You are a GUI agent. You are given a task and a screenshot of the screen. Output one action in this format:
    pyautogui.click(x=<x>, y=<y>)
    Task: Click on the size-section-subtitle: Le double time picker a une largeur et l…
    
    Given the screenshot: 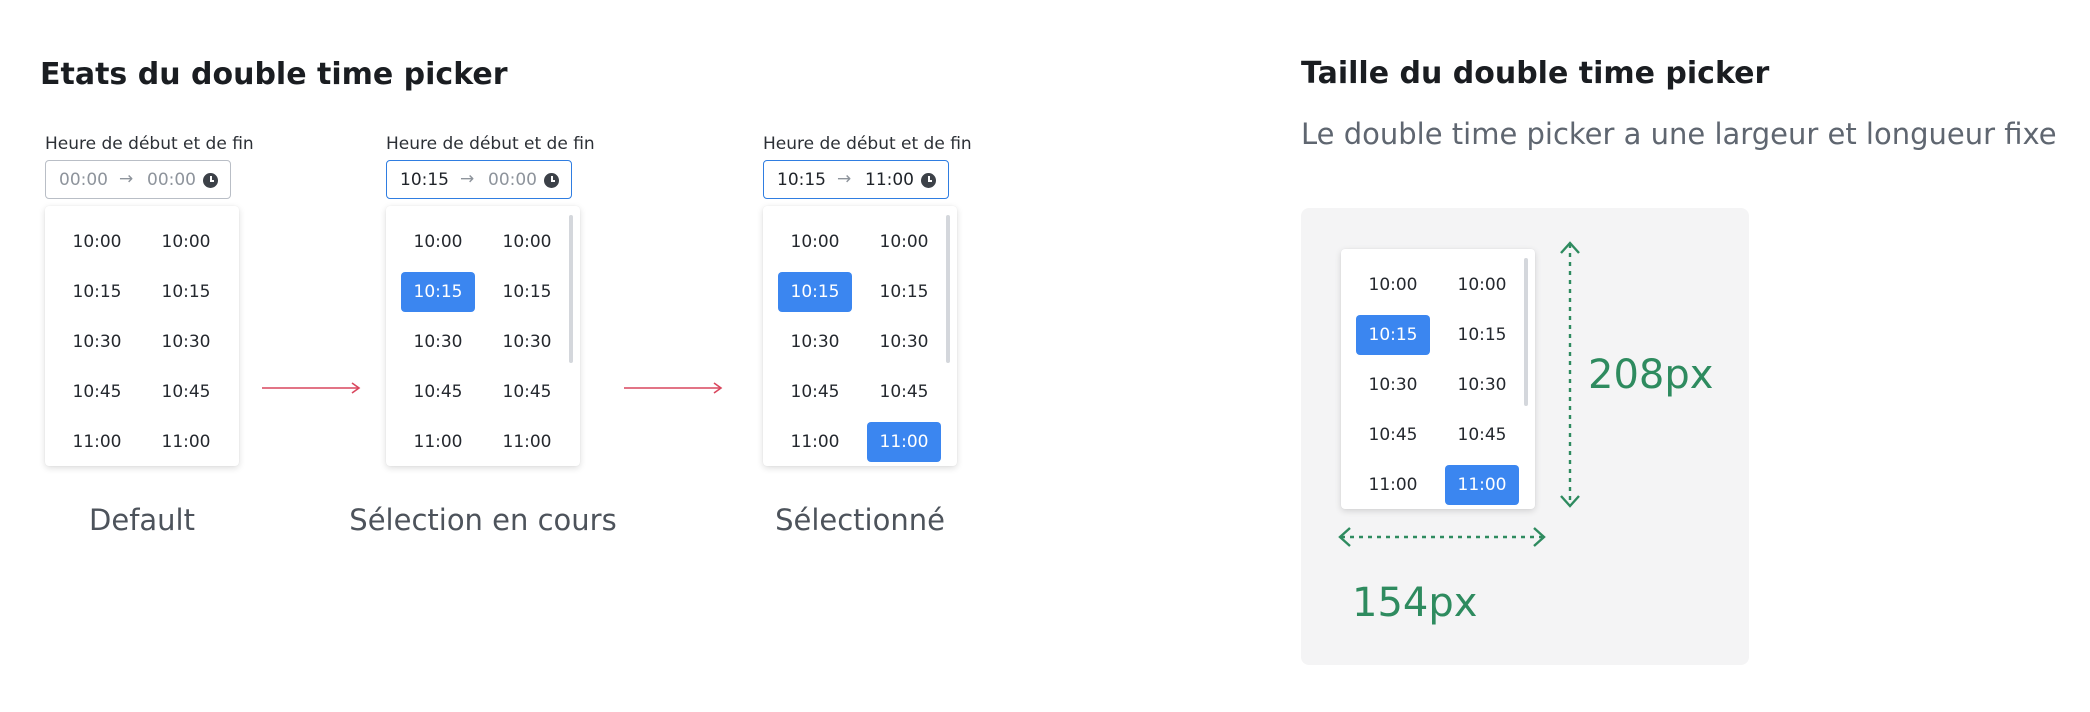 What is the action you would take?
    pyautogui.click(x=1679, y=134)
    